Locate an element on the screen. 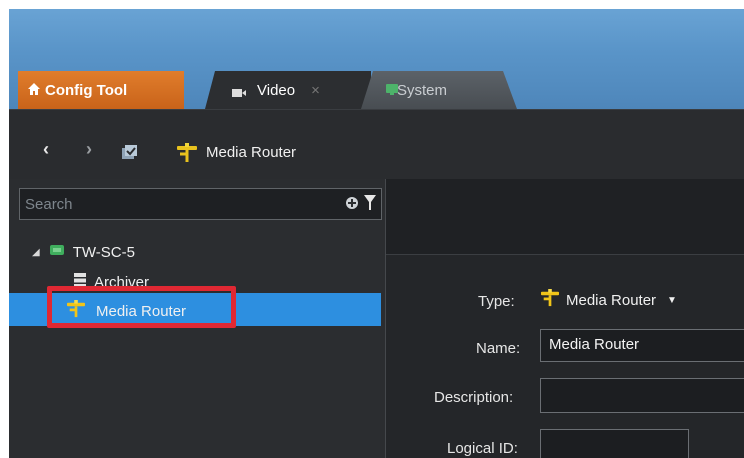 Image resolution: width=744 pixels, height=458 pixels. tab-label: Video is located at coordinates (276, 90).